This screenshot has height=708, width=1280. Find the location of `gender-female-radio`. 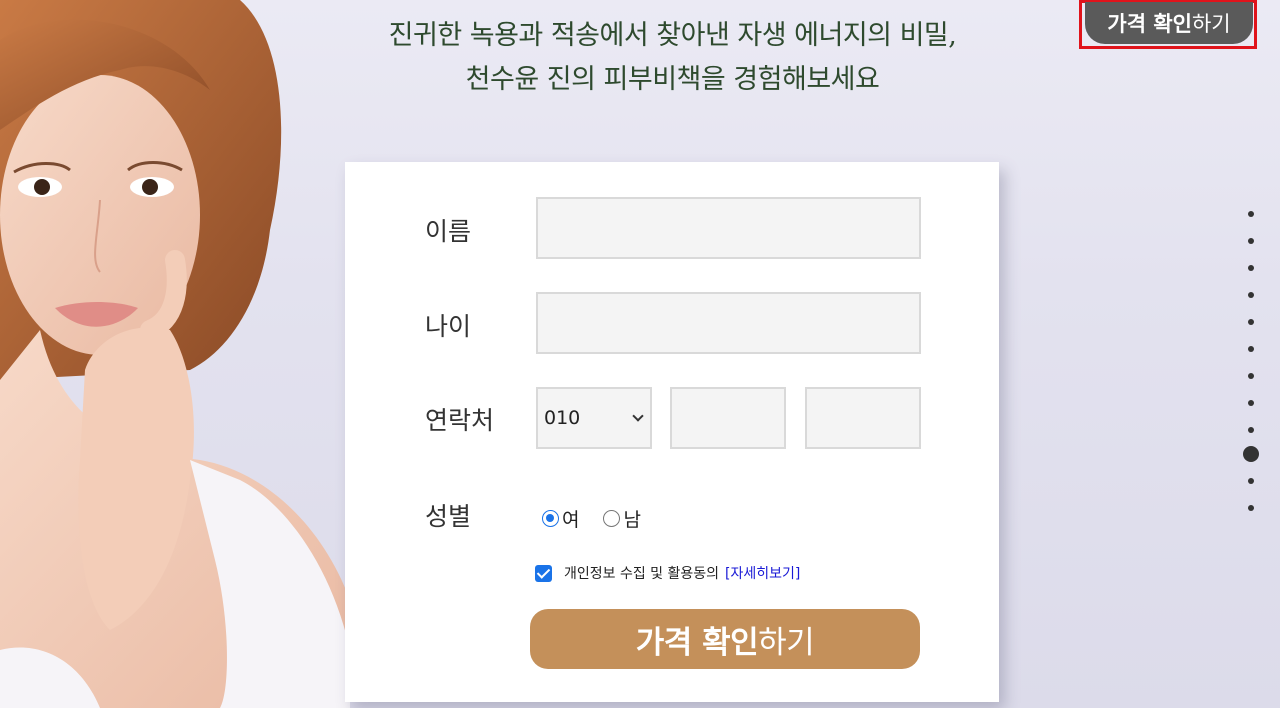

gender-female-radio is located at coordinates (550, 518).